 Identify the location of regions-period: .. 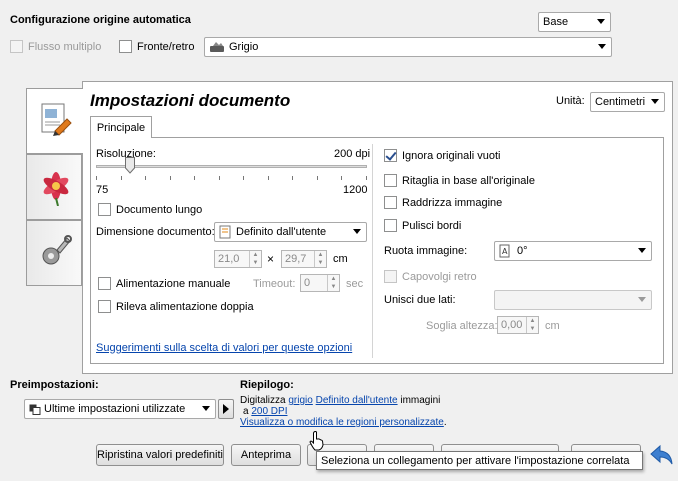
(445, 422).